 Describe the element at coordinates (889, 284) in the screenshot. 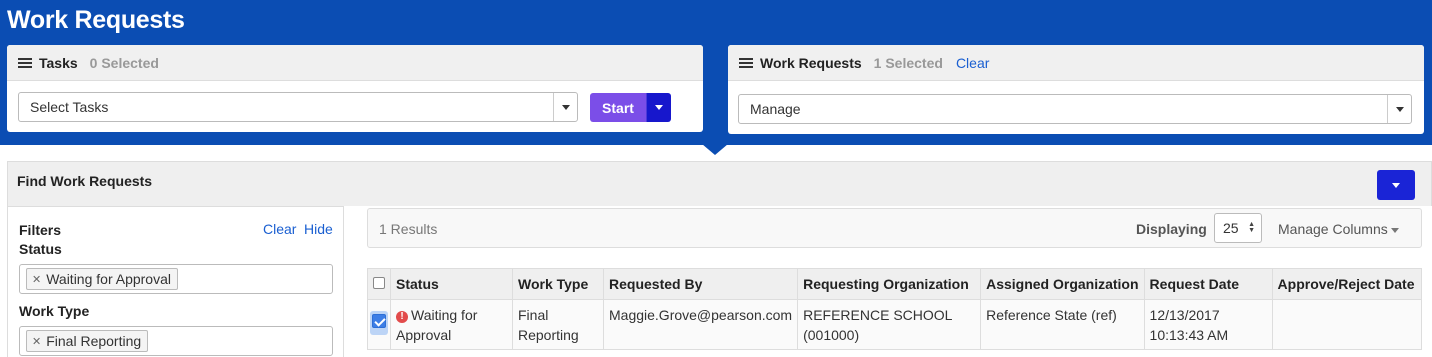

I see `column-header-requesting-org: Requesting Organization` at that location.